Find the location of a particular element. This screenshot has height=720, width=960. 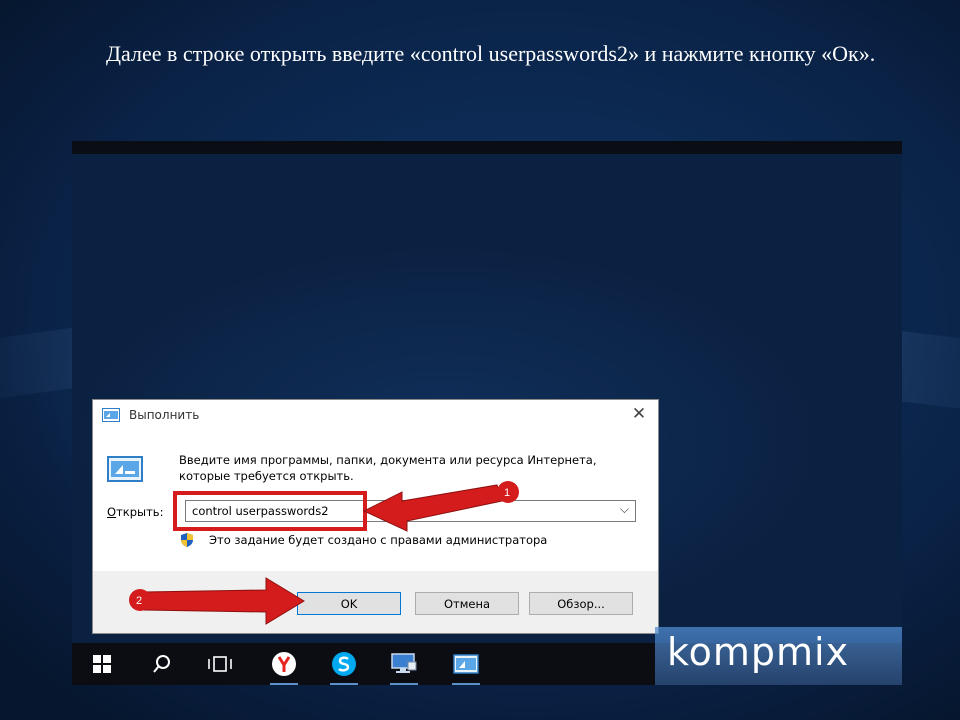

yandex-browser-icon is located at coordinates (284, 664).